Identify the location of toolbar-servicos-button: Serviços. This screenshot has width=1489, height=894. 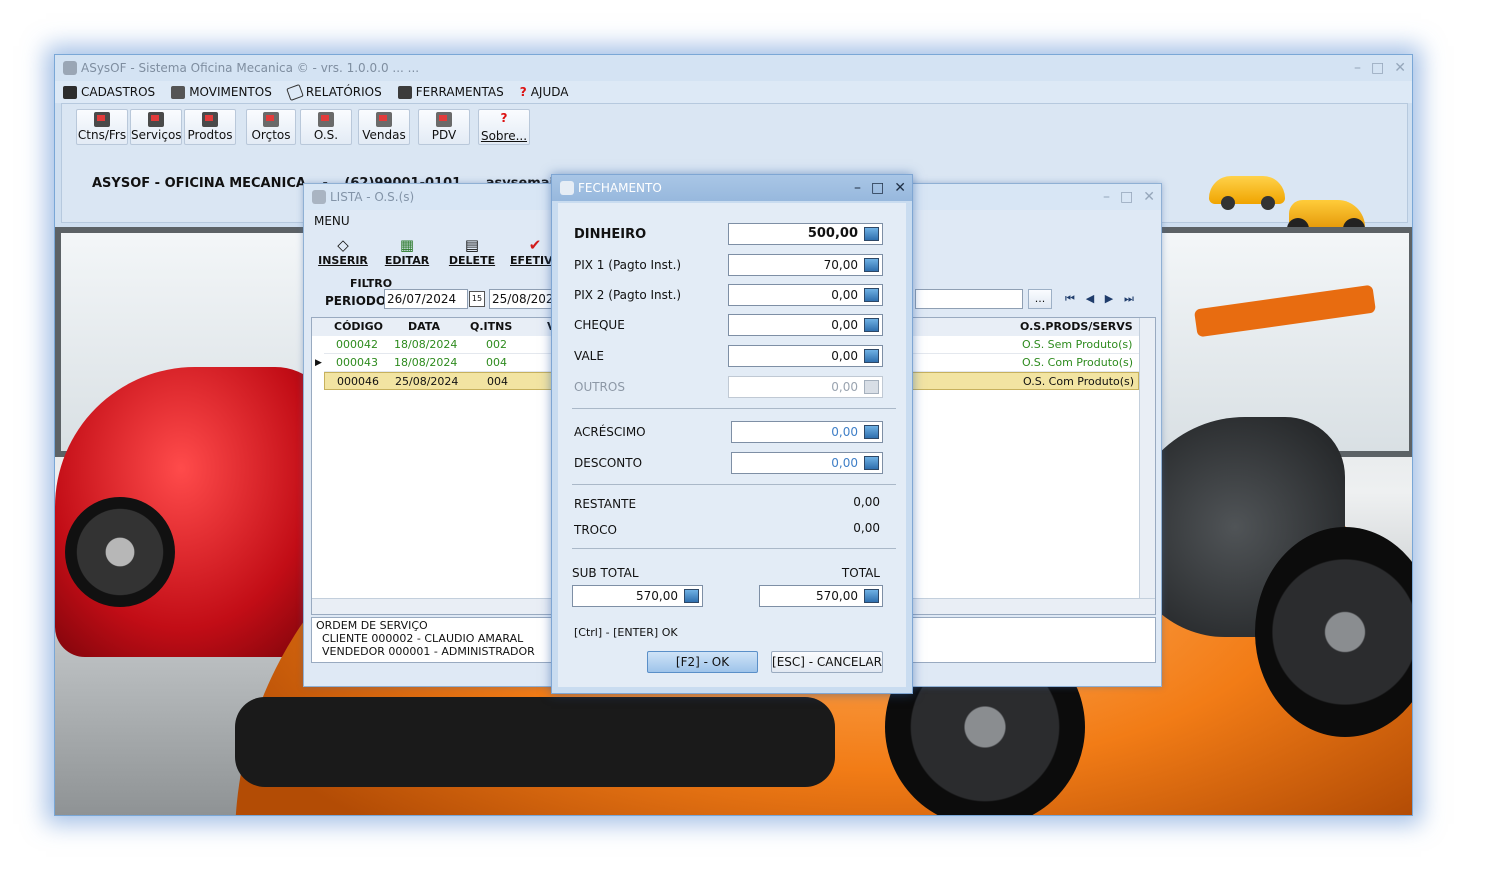
(156, 127).